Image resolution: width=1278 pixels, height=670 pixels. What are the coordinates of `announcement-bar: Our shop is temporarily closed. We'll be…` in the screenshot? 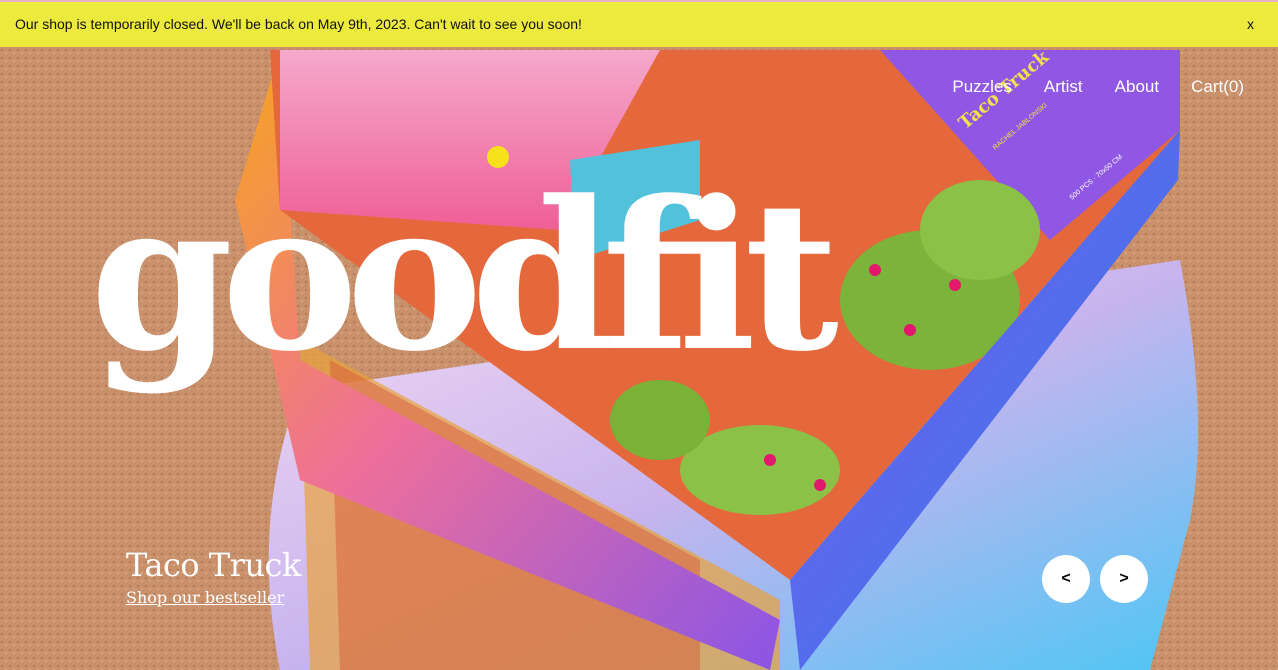 It's located at (639, 23).